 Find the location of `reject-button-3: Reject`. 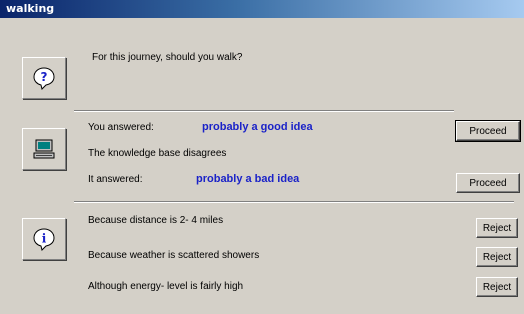

reject-button-3: Reject is located at coordinates (497, 287).